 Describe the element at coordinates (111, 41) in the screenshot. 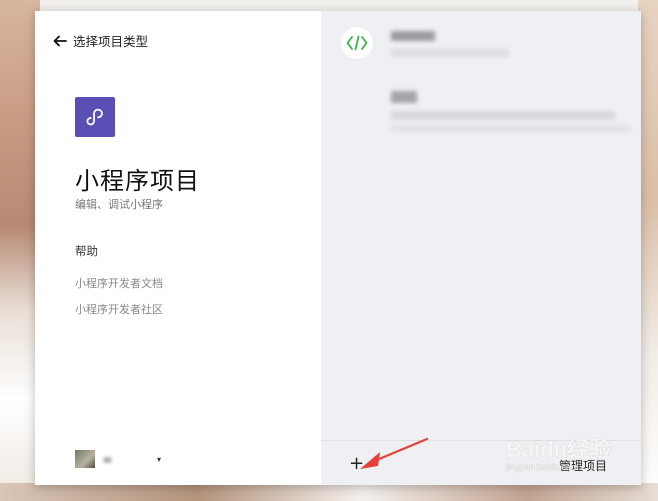

I see `back-label: 选择项目类型` at that location.